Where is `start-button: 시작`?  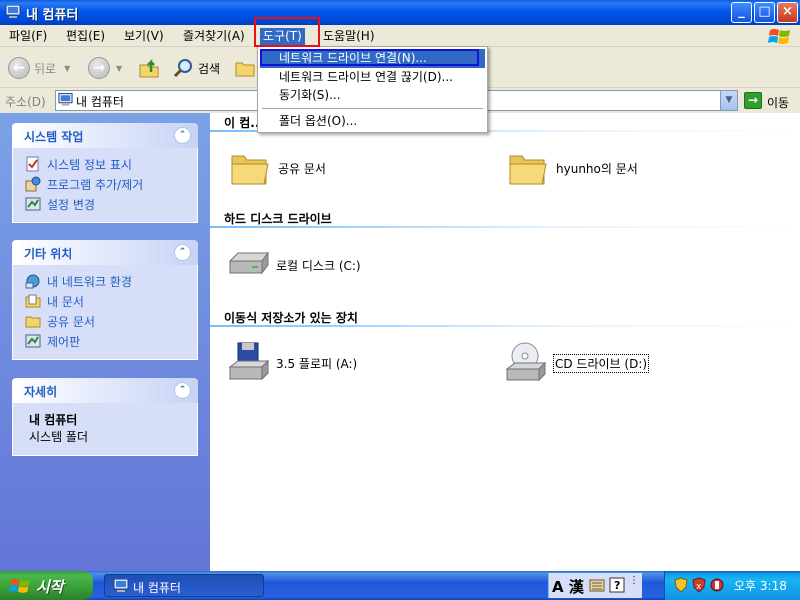 start-button: 시작 is located at coordinates (46, 585).